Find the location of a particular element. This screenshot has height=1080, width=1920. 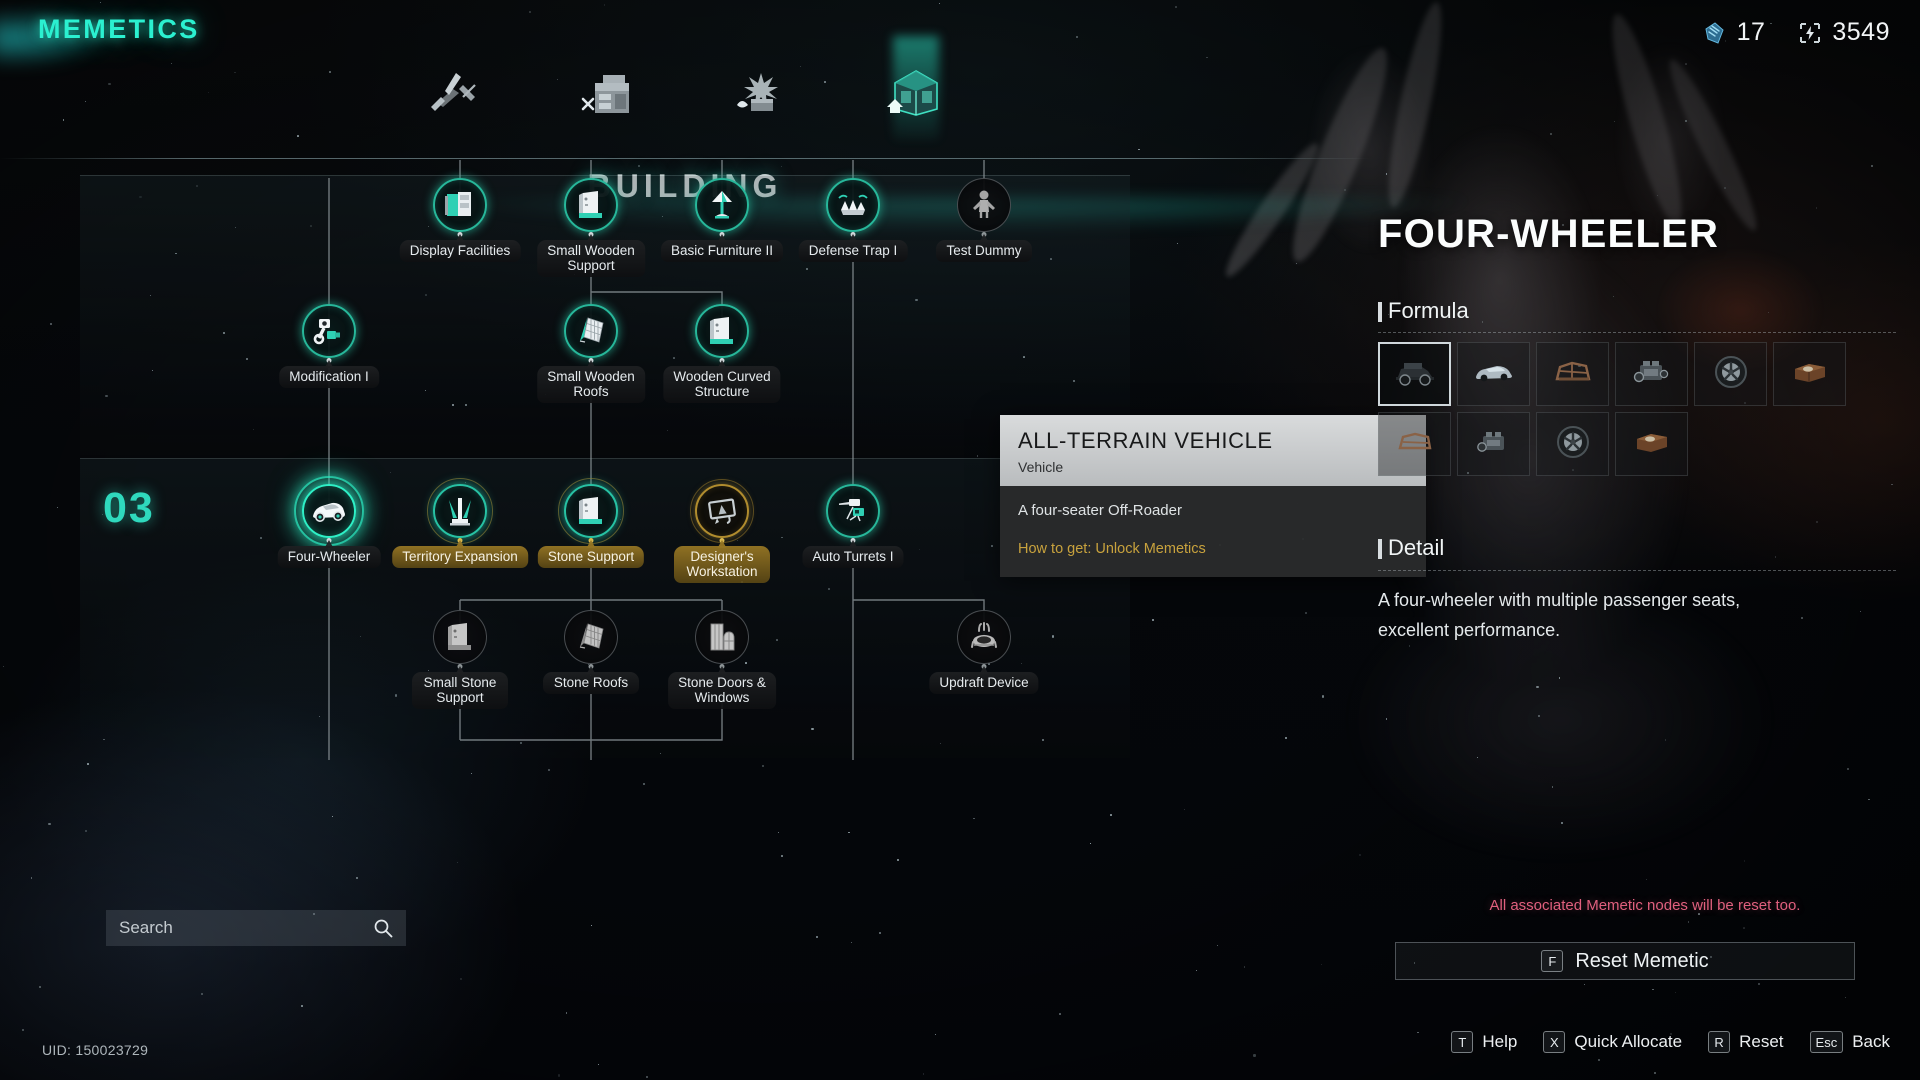

reset-memetic-label: Reset Memetic is located at coordinates (1642, 960).